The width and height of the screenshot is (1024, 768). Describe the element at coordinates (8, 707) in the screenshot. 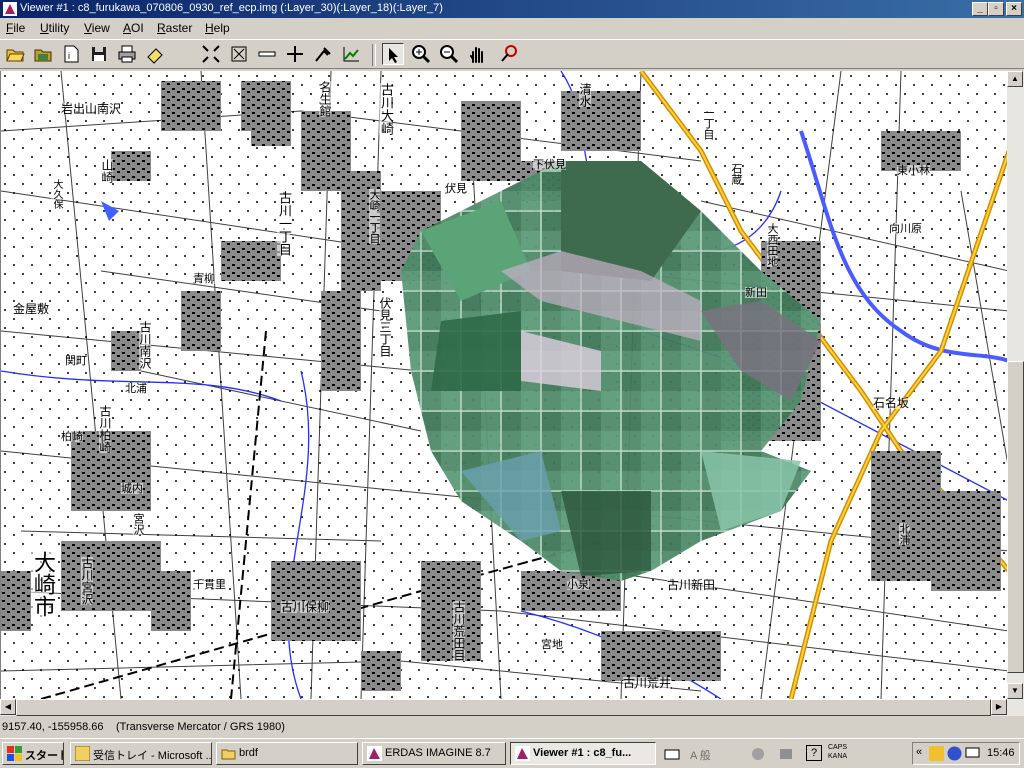

I see `scroll-left-icon: ◀` at that location.